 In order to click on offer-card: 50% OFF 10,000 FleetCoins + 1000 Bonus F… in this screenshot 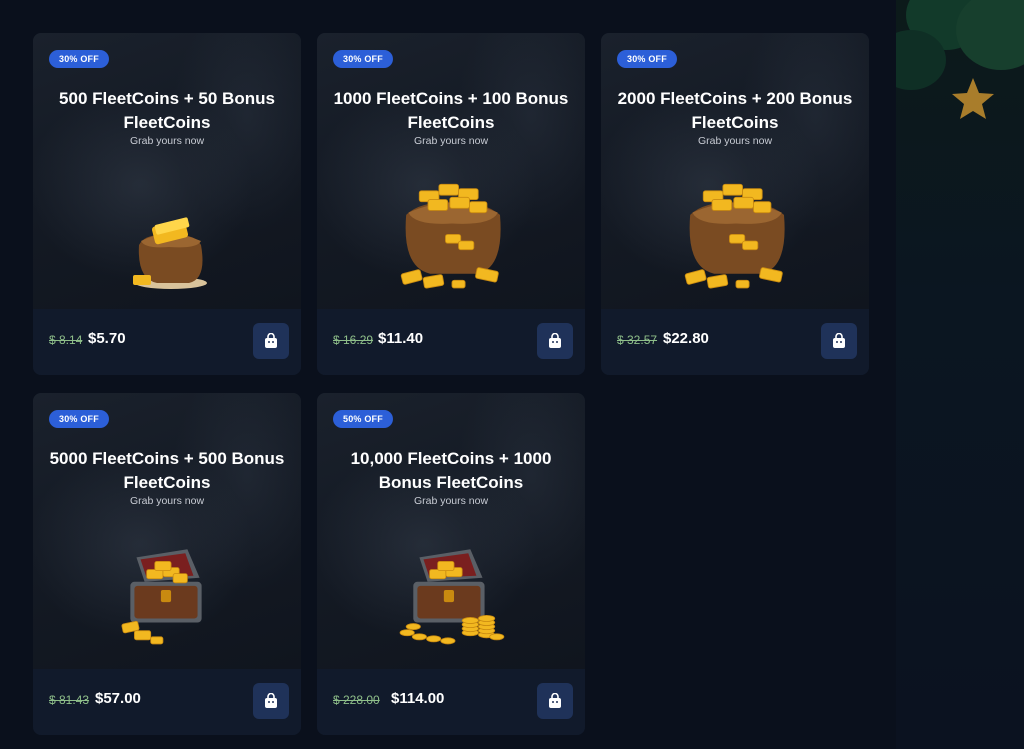, I will do `click(451, 564)`.